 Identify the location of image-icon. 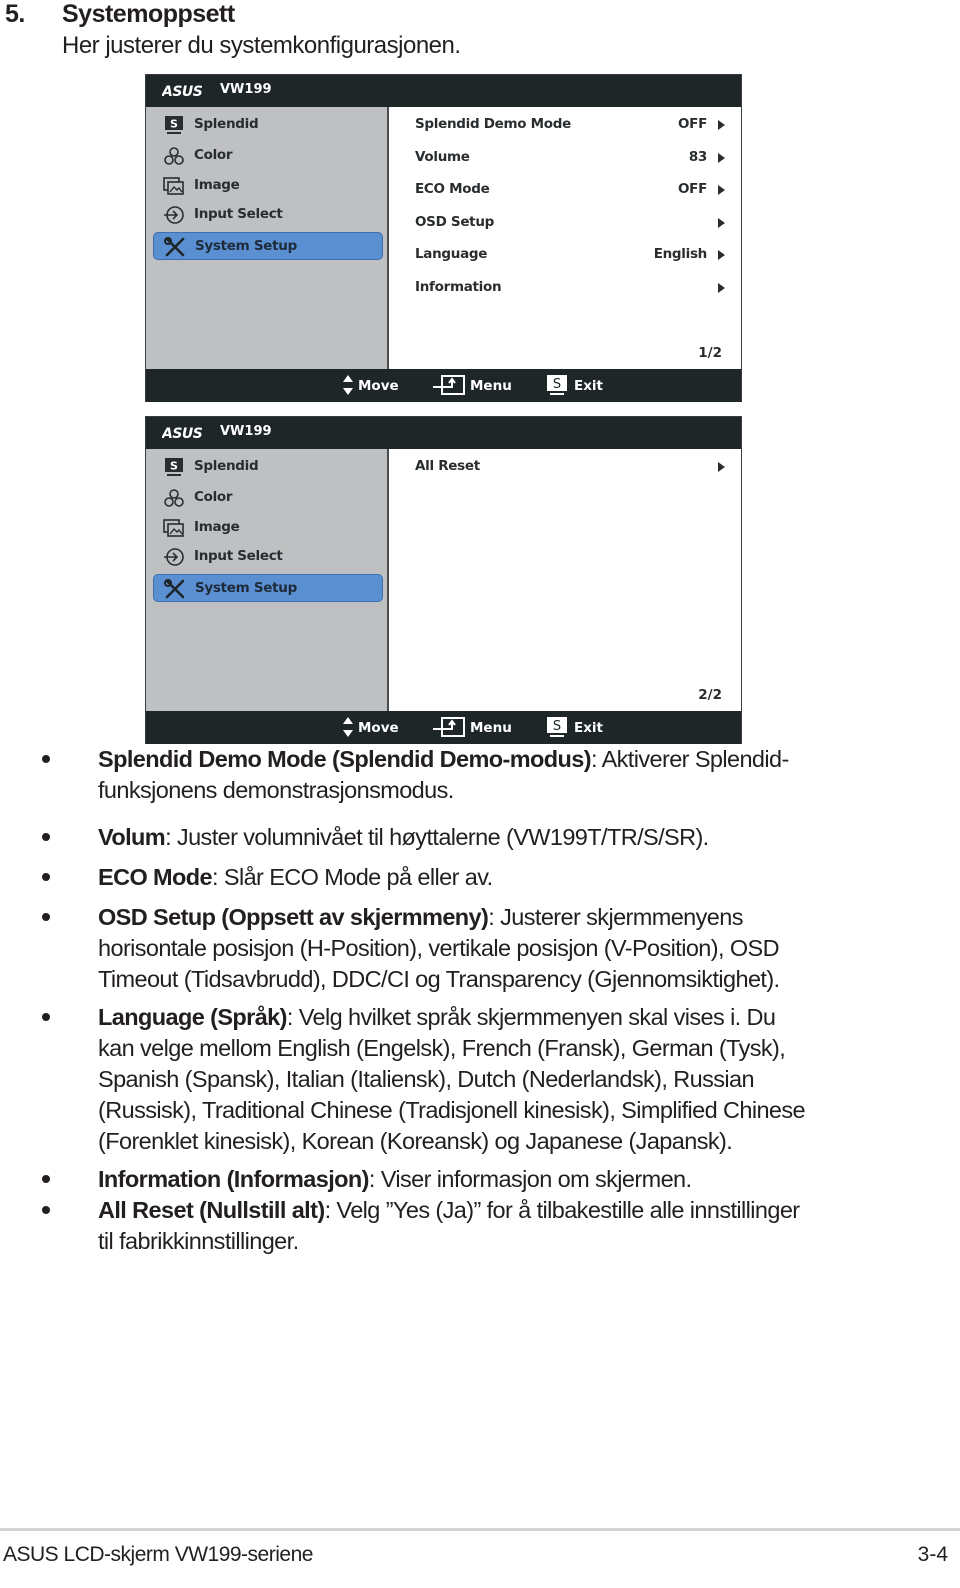
(174, 528).